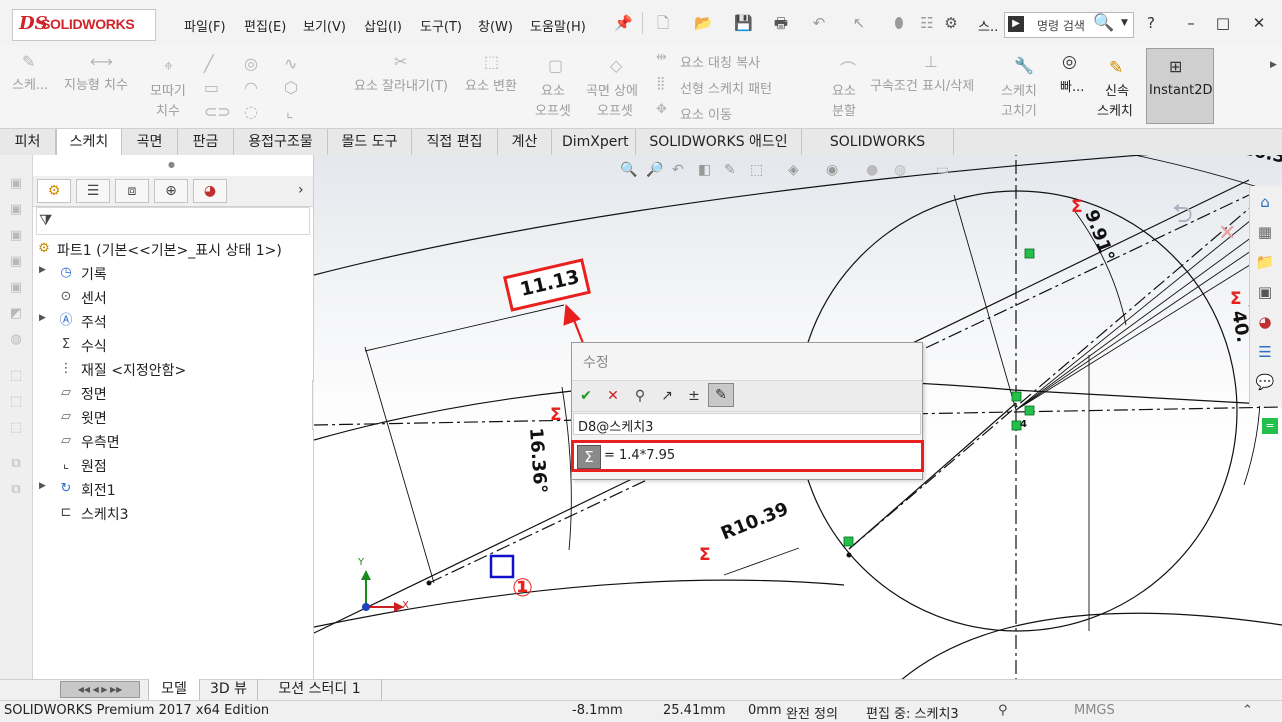 This screenshot has width=1282, height=722. Describe the element at coordinates (654, 170) in the screenshot. I see `zoom-to-area-icon: 🔎` at that location.